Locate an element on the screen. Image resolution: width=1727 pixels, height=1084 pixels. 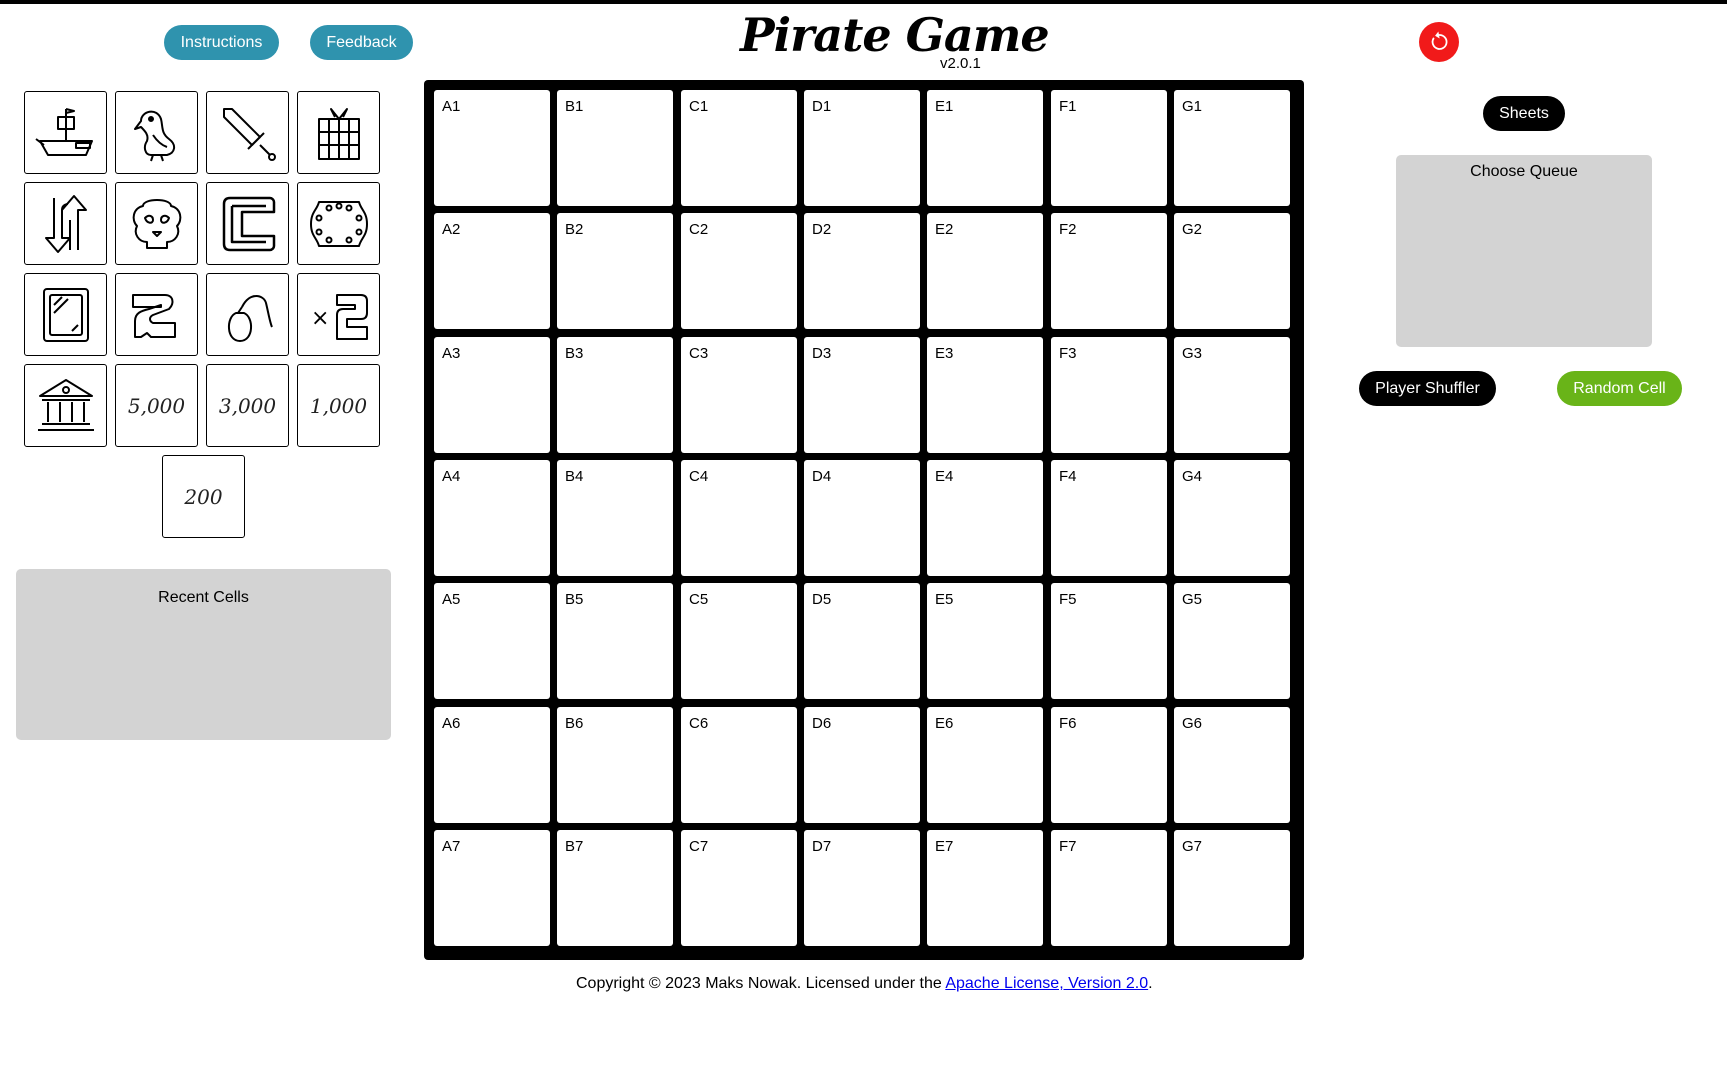
recent-cells-title: Recent Cells is located at coordinates (203, 597).